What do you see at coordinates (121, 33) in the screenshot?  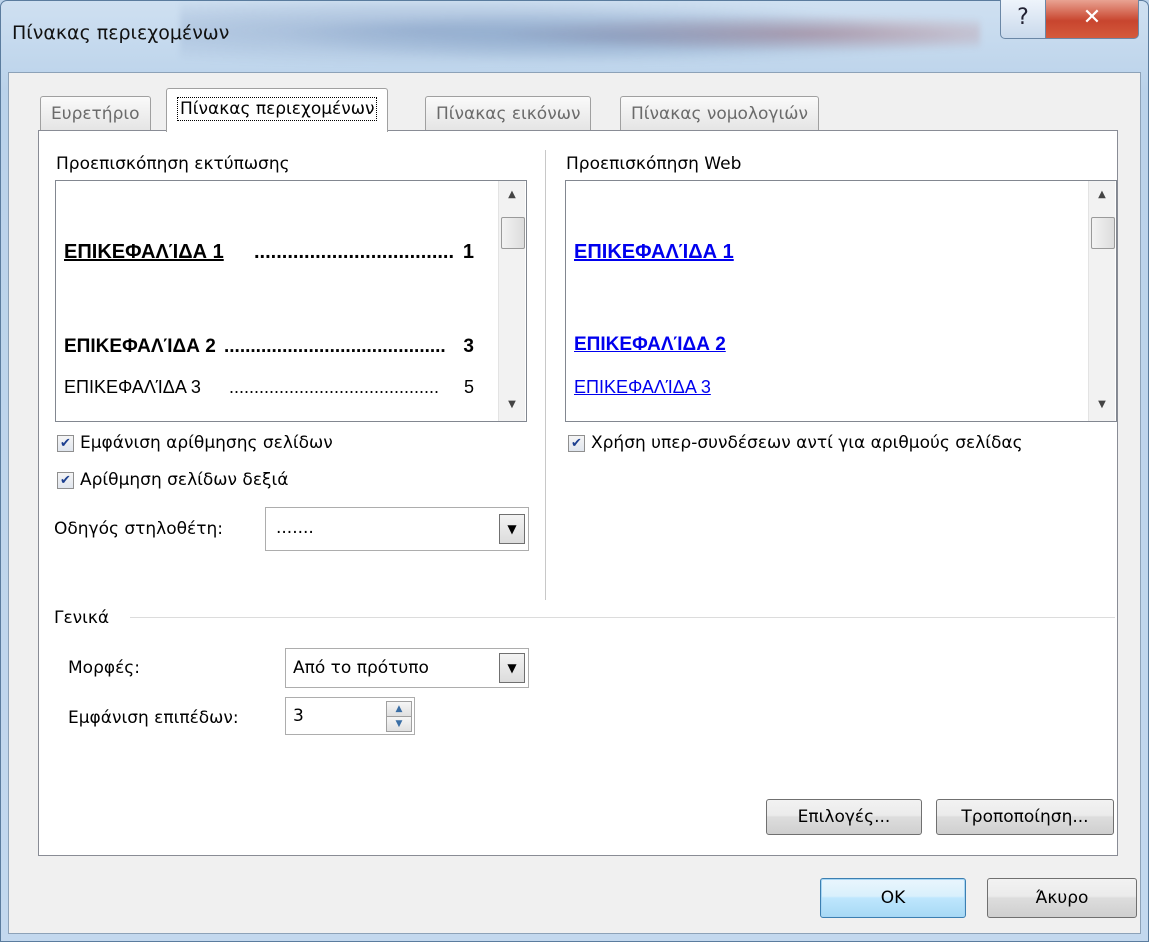 I see `dialog-title: Πίνακας περιεχομένων` at bounding box center [121, 33].